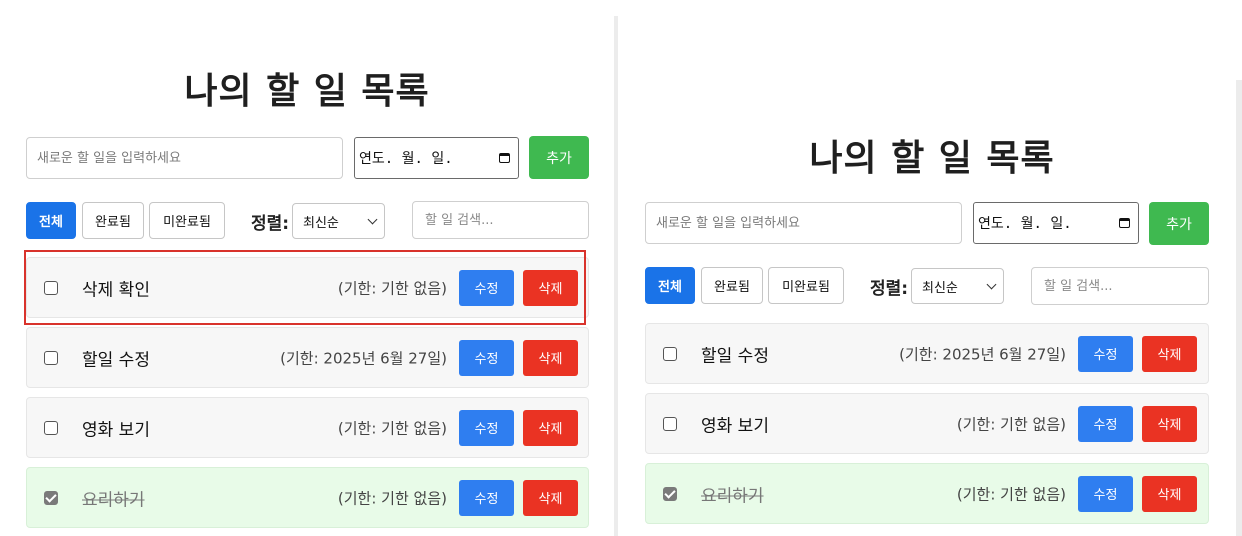 The height and width of the screenshot is (536, 1242). Describe the element at coordinates (616, 276) in the screenshot. I see `panel-divider` at that location.